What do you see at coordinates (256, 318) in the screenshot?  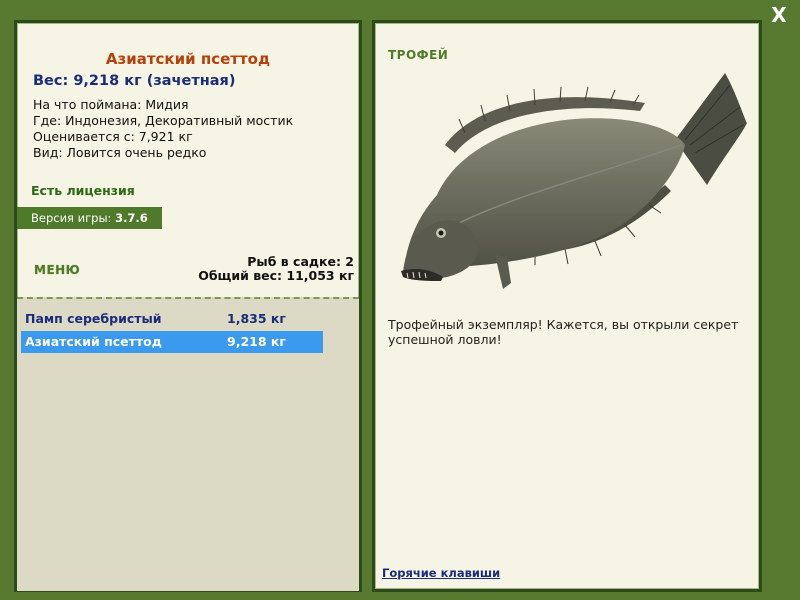 I see `list-item-weight: 1,835 кг` at bounding box center [256, 318].